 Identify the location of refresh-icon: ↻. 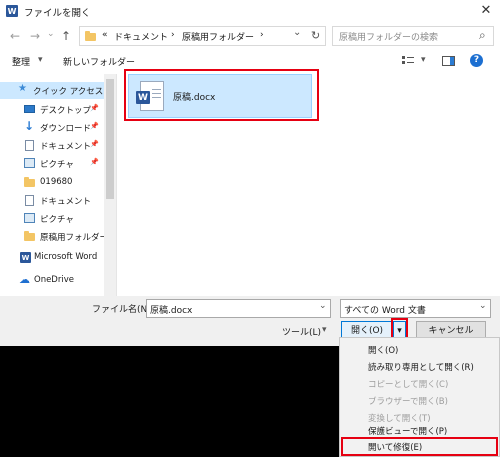
(315, 35).